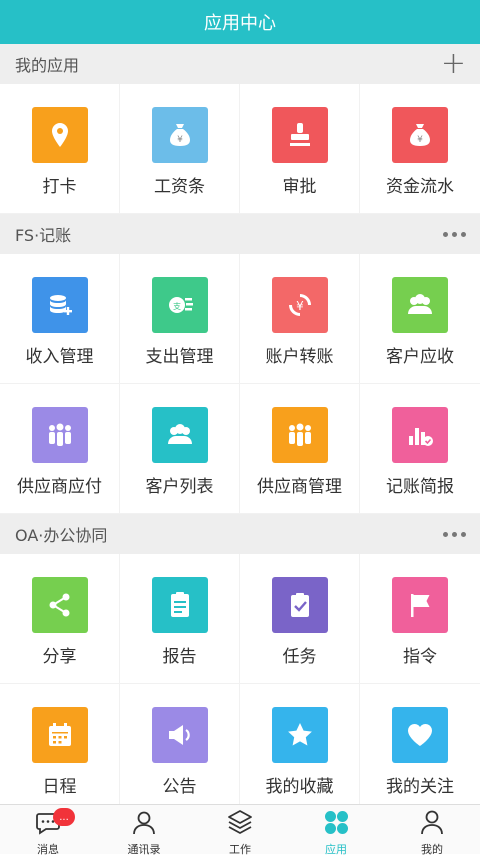 The width and height of the screenshot is (480, 857). What do you see at coordinates (179, 487) in the screenshot?
I see `app-tile-label: 客户列表` at bounding box center [179, 487].